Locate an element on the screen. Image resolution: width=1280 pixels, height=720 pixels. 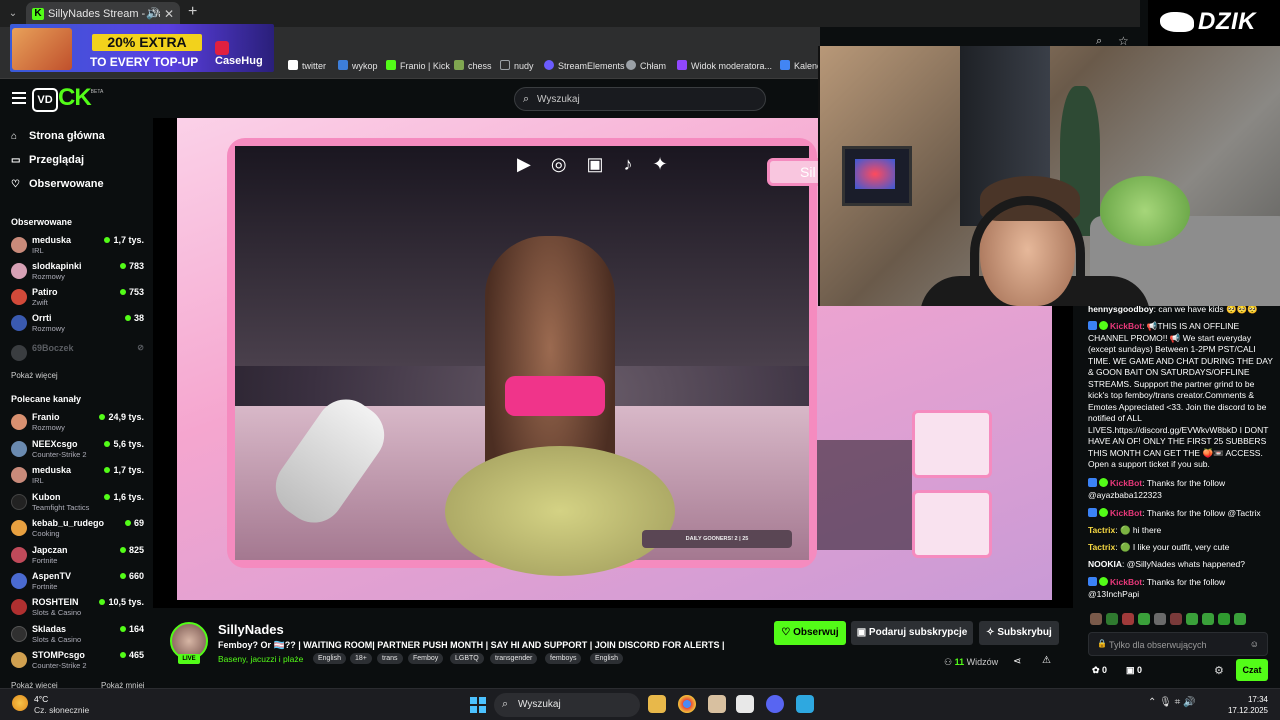
recommended-channel: Japczan Fortnite 825 is located at coordinates (77, 556).